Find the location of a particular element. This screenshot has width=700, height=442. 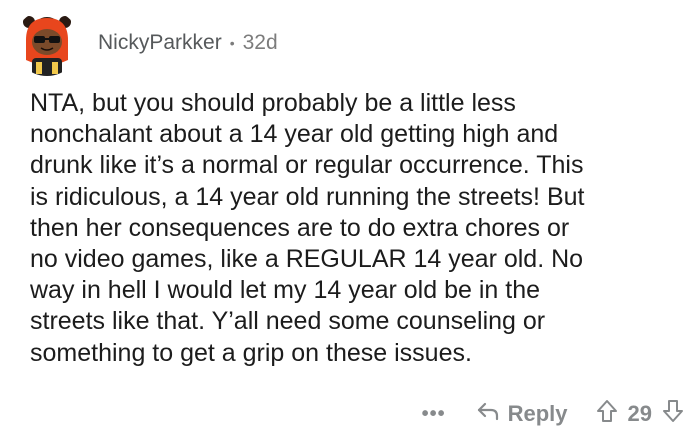

comment-meta: NickyParkker • 32d is located at coordinates (188, 43).